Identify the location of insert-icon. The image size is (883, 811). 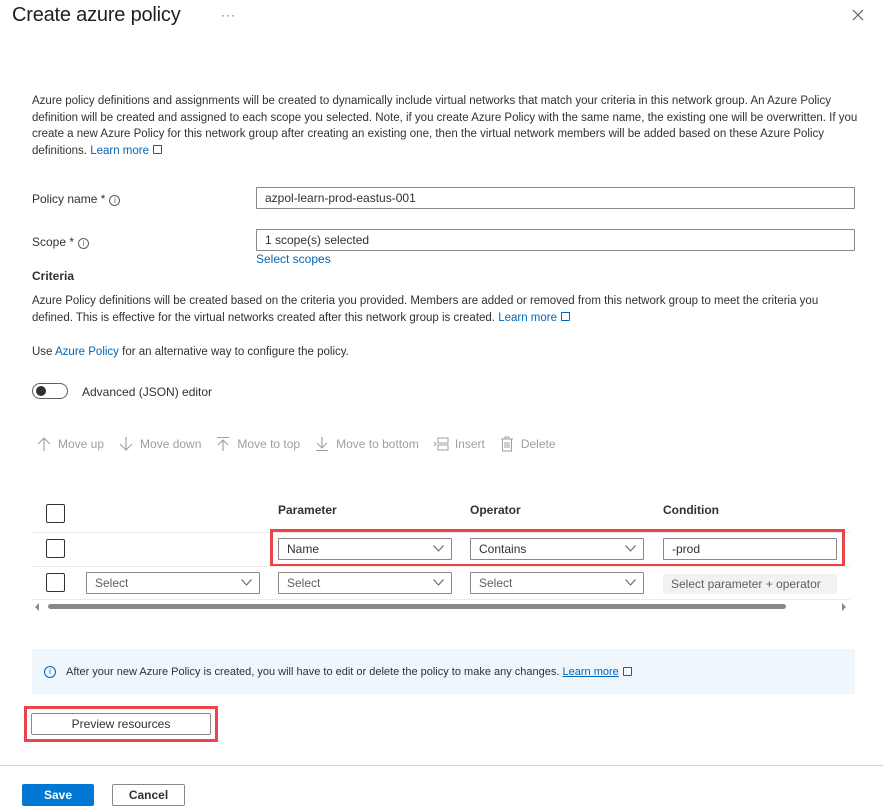
(441, 444).